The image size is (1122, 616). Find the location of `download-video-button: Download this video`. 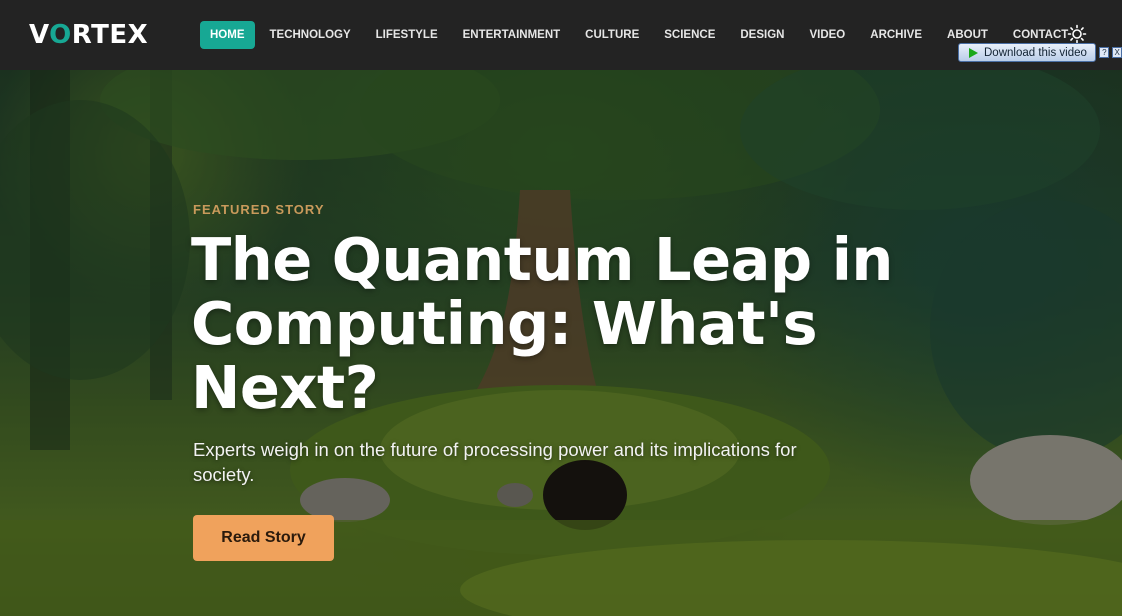

download-video-button: Download this video is located at coordinates (1027, 52).